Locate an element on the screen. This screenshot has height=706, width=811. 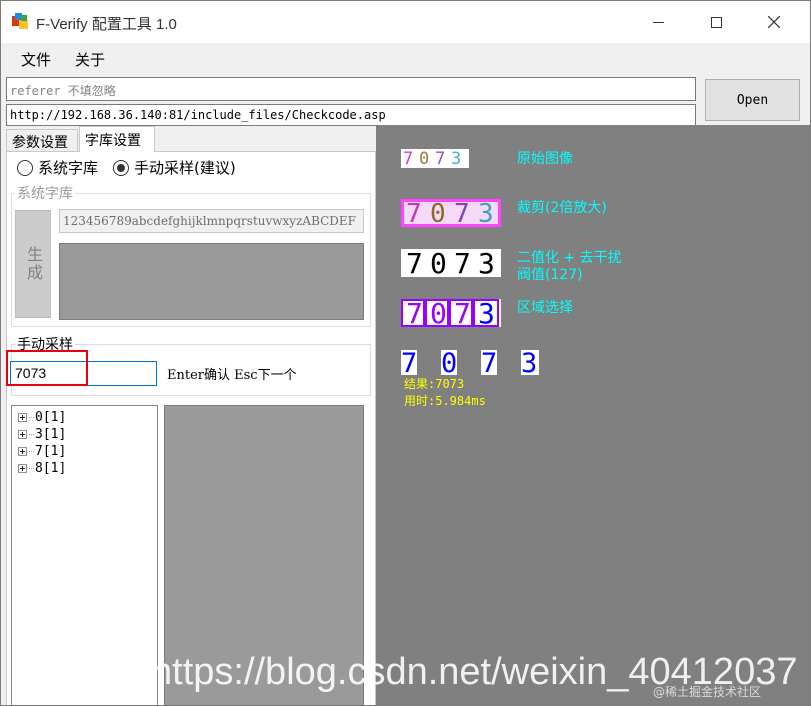
original-image-label: 原始图像 is located at coordinates (545, 159).